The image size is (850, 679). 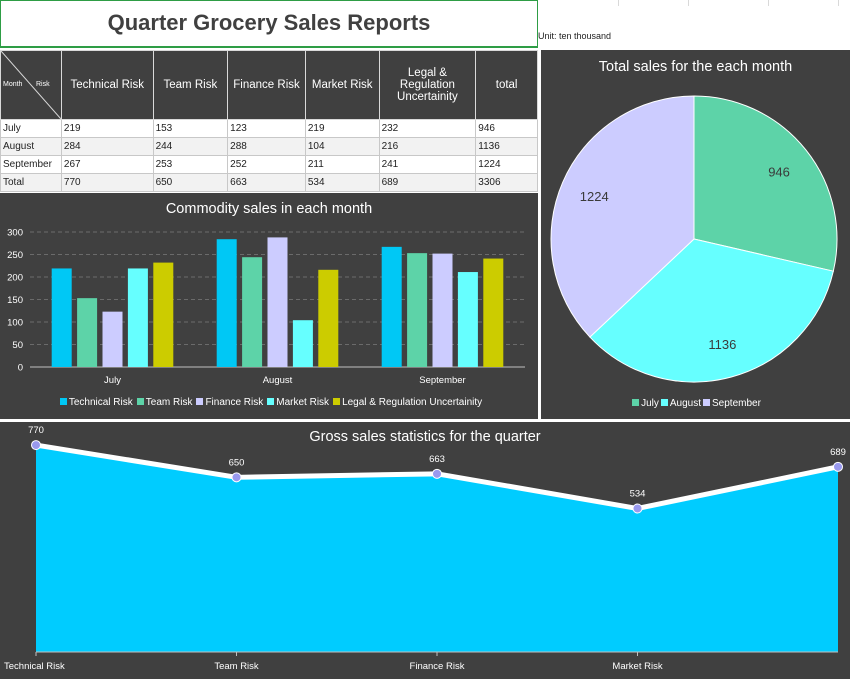 I want to click on data-label: 689, so click(x=838, y=452).